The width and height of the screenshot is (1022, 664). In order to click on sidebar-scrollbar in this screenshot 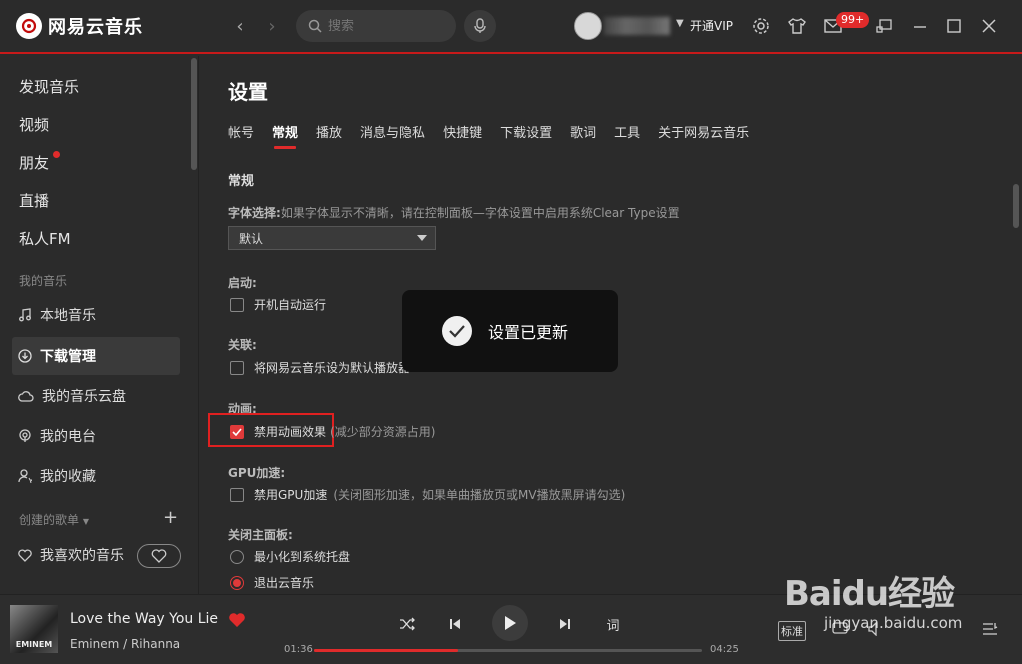, I will do `click(194, 114)`.